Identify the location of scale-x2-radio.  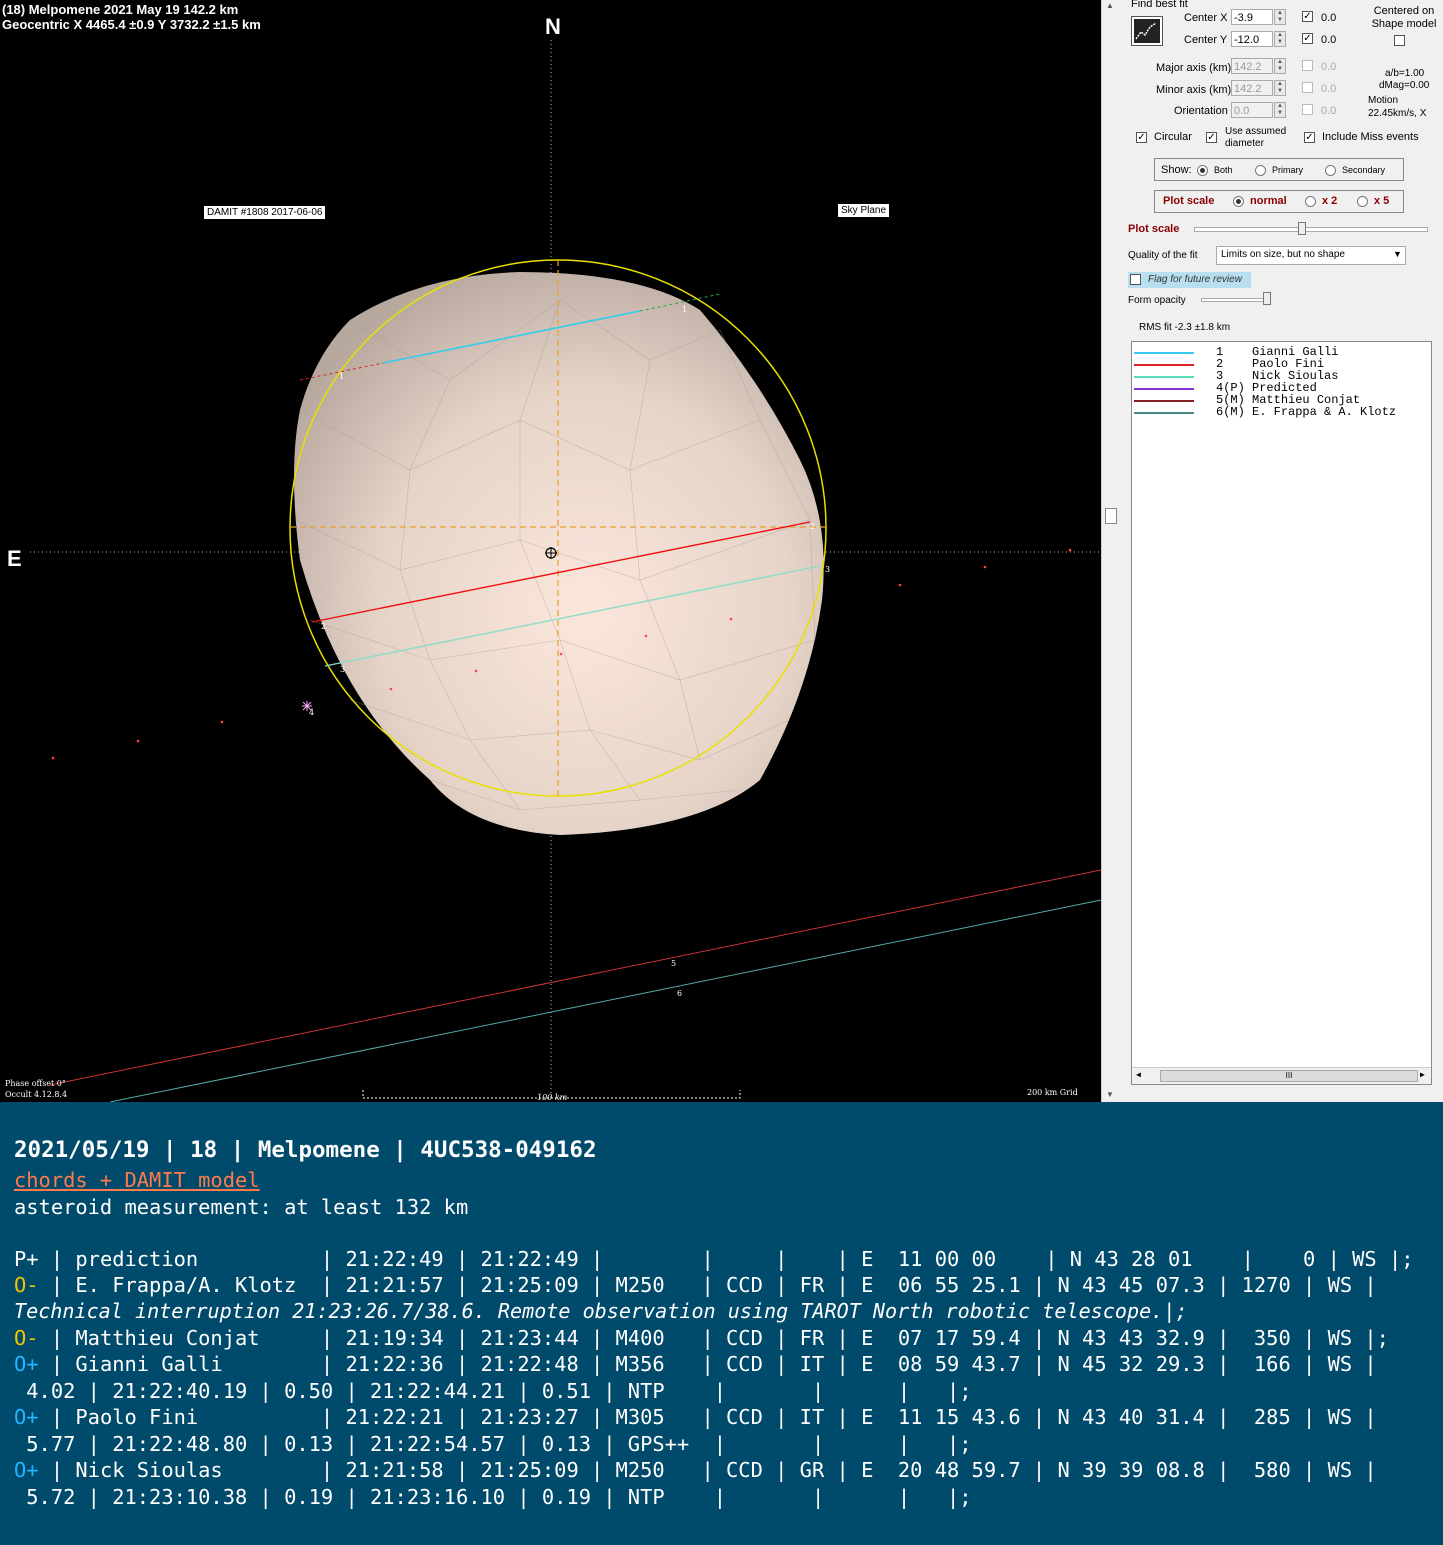
(1310, 201).